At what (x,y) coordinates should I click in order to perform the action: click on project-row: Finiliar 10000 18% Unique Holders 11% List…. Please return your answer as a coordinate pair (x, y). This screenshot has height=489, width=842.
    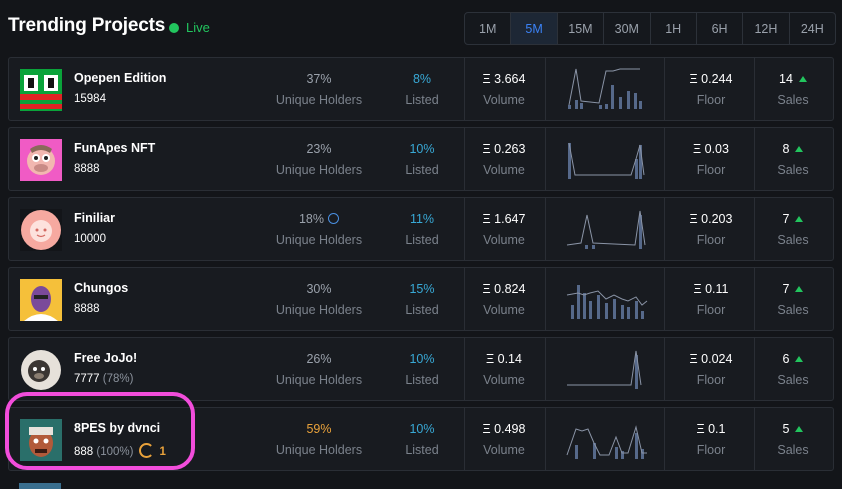
    Looking at the image, I should click on (421, 229).